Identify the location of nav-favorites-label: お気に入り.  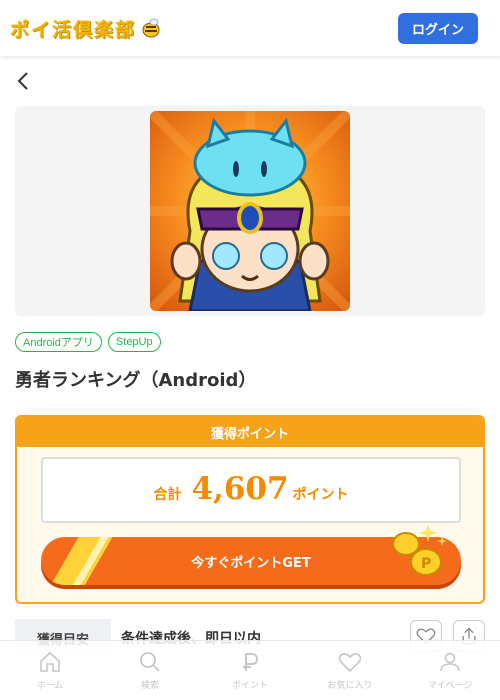
(350, 686).